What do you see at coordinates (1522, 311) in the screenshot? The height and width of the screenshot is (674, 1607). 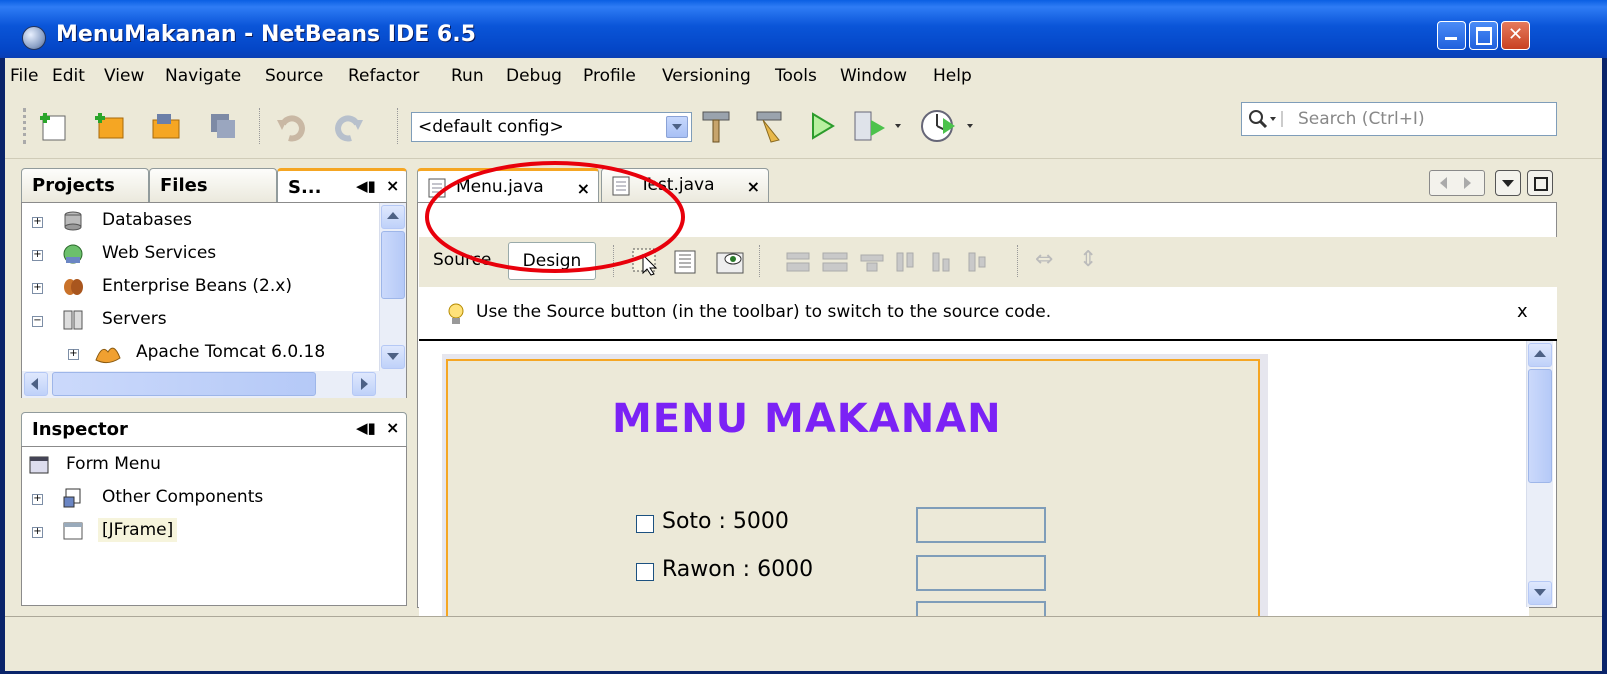 I see `close-hint-button: x` at bounding box center [1522, 311].